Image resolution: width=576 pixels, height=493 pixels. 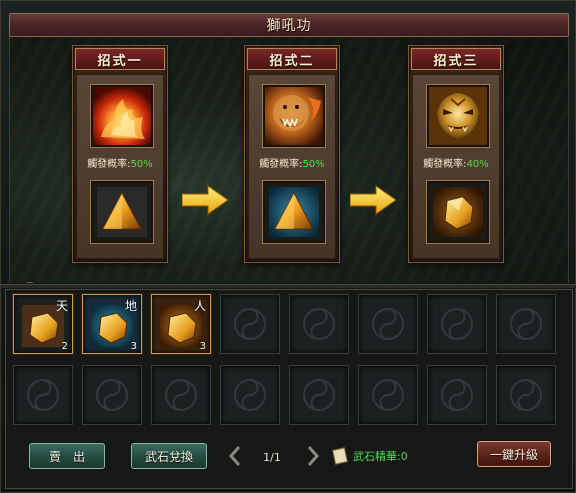 I want to click on skill-card-2-header: 招式二, so click(x=292, y=59).